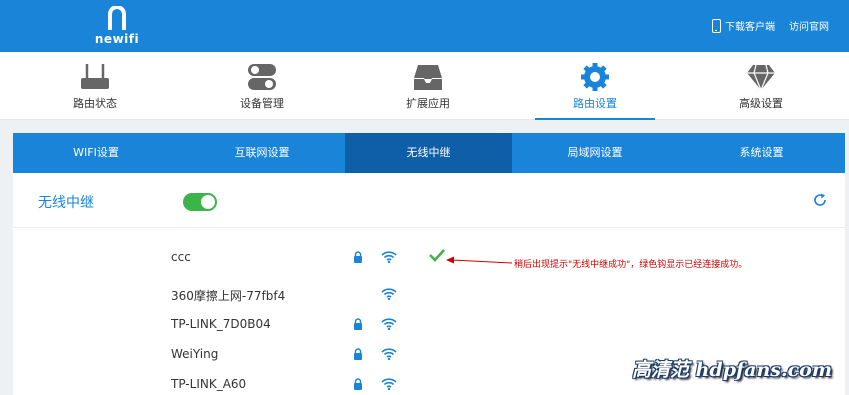 This screenshot has height=395, width=849. I want to click on nav-label: 设备管理, so click(262, 103).